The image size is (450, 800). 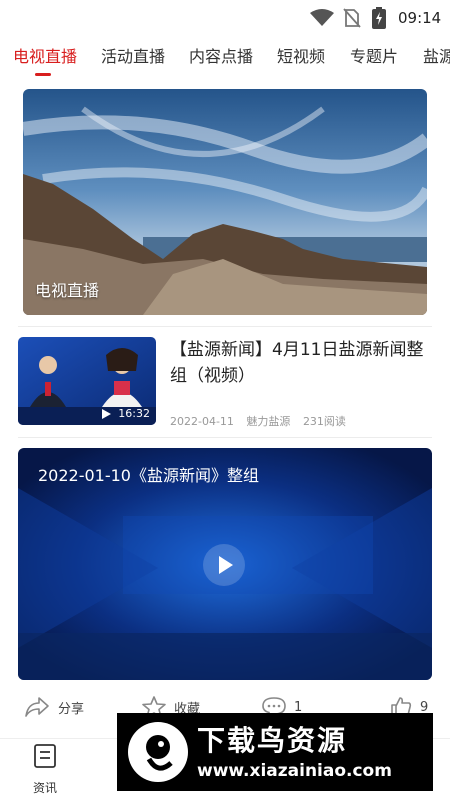 I want to click on news-title: 【盐源新闻】4月11日盐源新闻整组（视频）, so click(x=301, y=363).